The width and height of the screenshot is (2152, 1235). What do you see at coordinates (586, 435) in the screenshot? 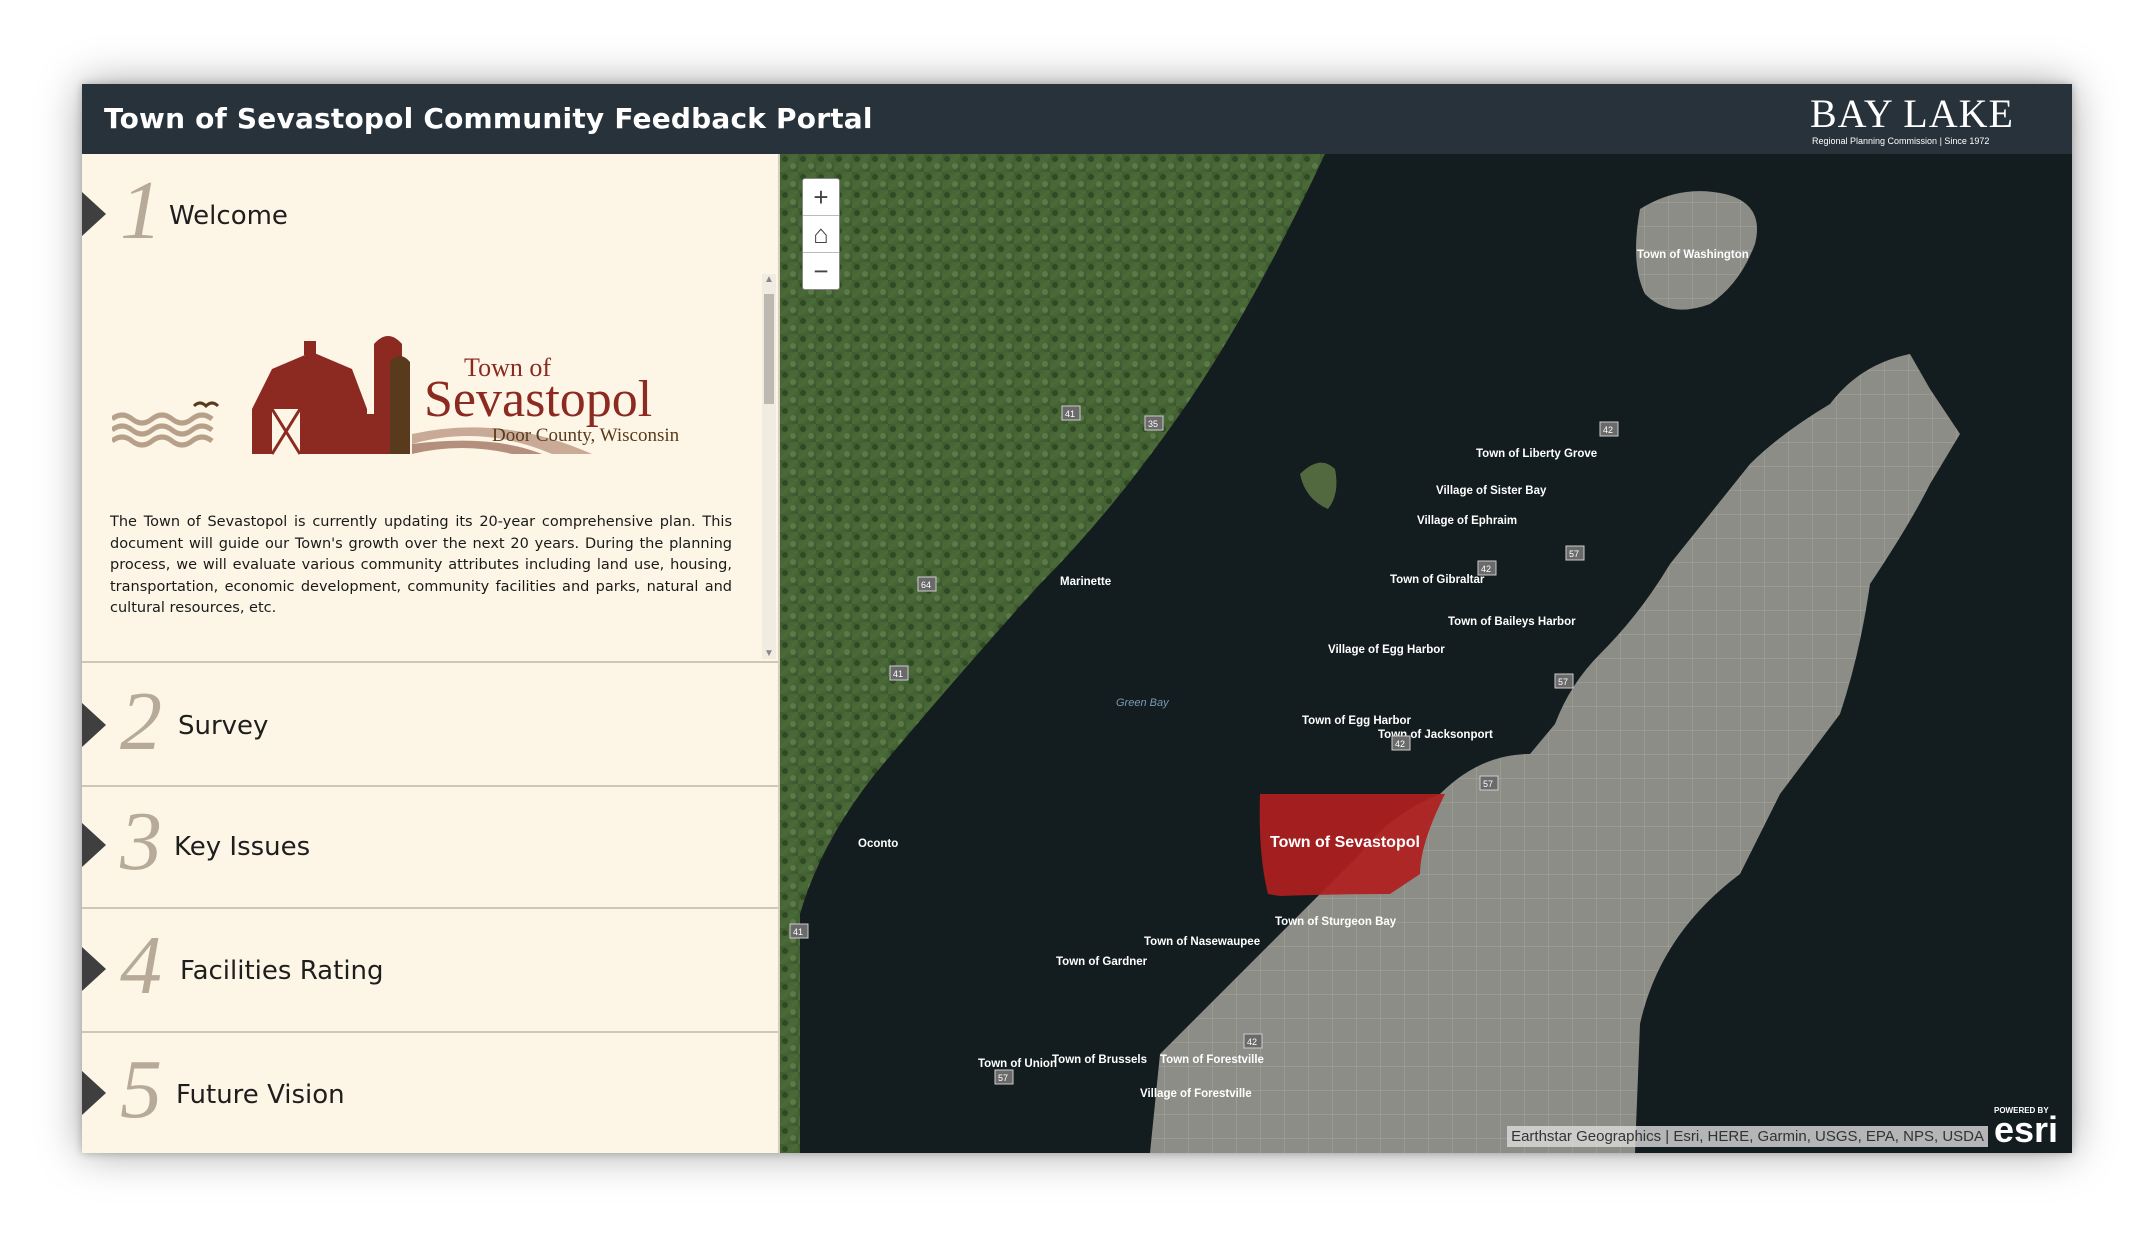
I see `svg-text: Door County, Wisconsin` at bounding box center [586, 435].